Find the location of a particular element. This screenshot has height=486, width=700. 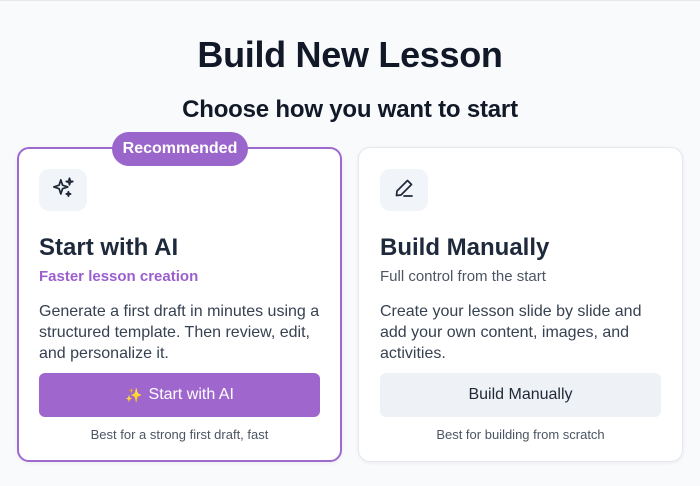

card-tagline: Faster lesson creation is located at coordinates (119, 276).